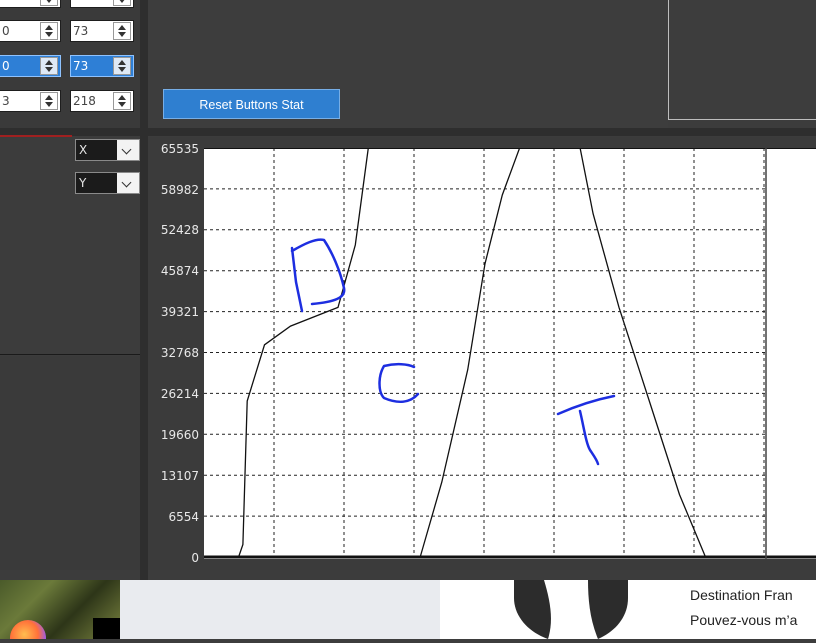 The height and width of the screenshot is (643, 816). What do you see at coordinates (743, 620) in the screenshot?
I see `article-text-line-2: Pouvez-vous m’a` at bounding box center [743, 620].